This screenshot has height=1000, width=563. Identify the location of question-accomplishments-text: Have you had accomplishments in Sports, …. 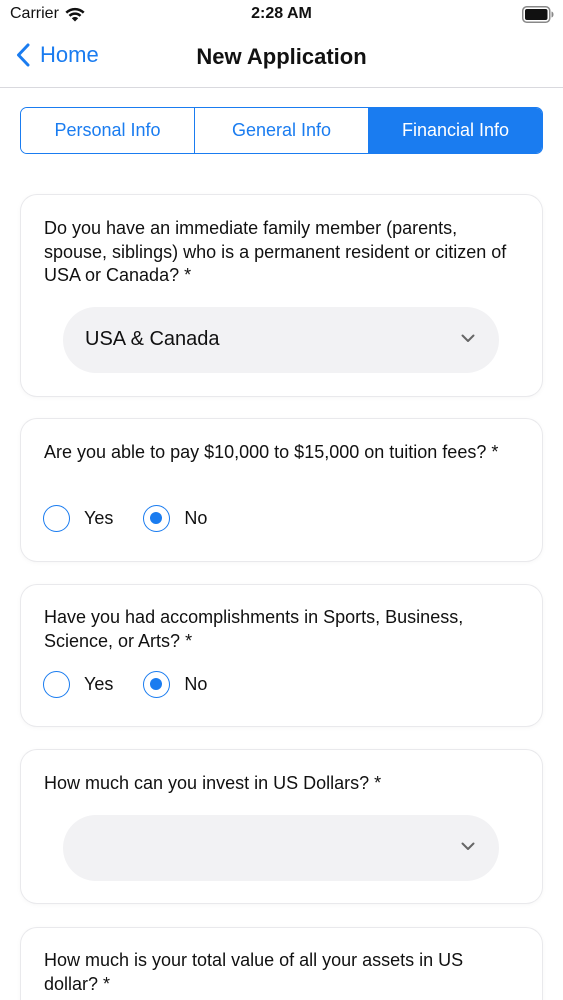
(254, 629).